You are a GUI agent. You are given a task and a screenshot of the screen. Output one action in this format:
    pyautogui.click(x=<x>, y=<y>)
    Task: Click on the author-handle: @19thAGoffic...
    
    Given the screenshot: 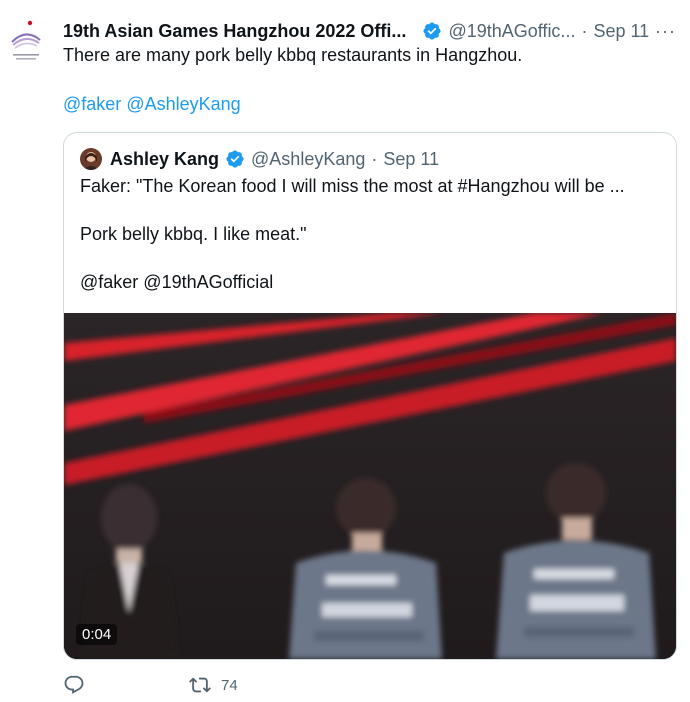 What is the action you would take?
    pyautogui.click(x=511, y=31)
    